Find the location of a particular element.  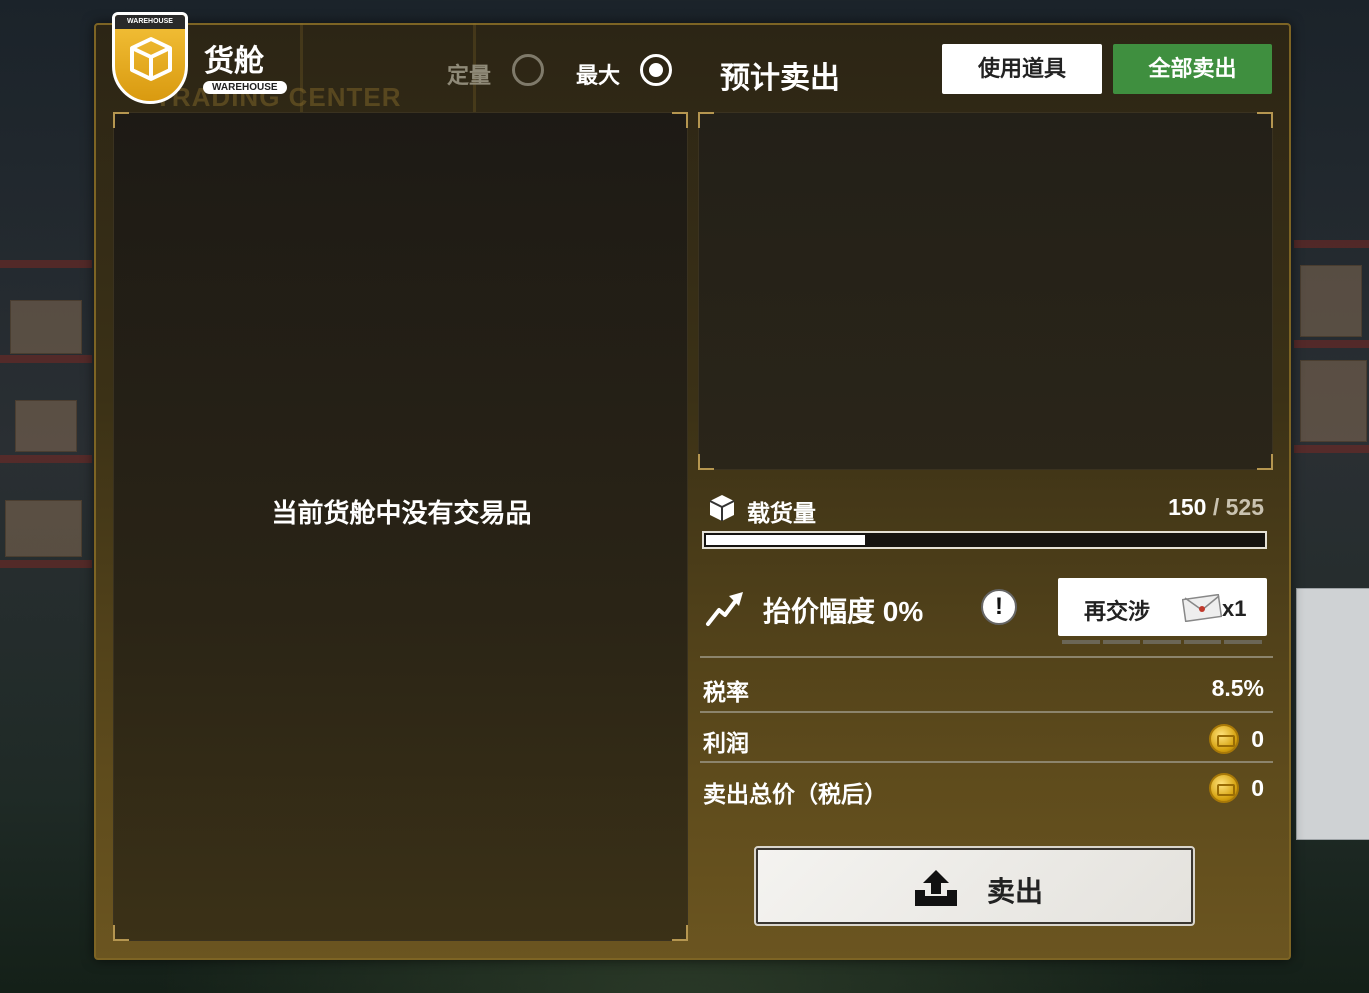

profit-label: 利润 is located at coordinates (726, 743).